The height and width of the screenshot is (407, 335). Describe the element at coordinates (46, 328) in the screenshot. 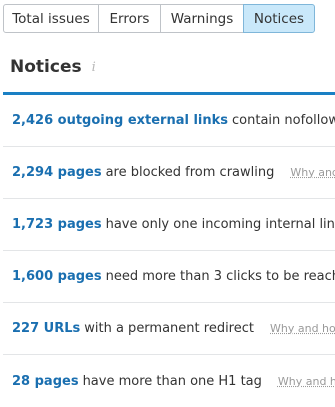

I see `issue-count-link: 227 URLs` at that location.